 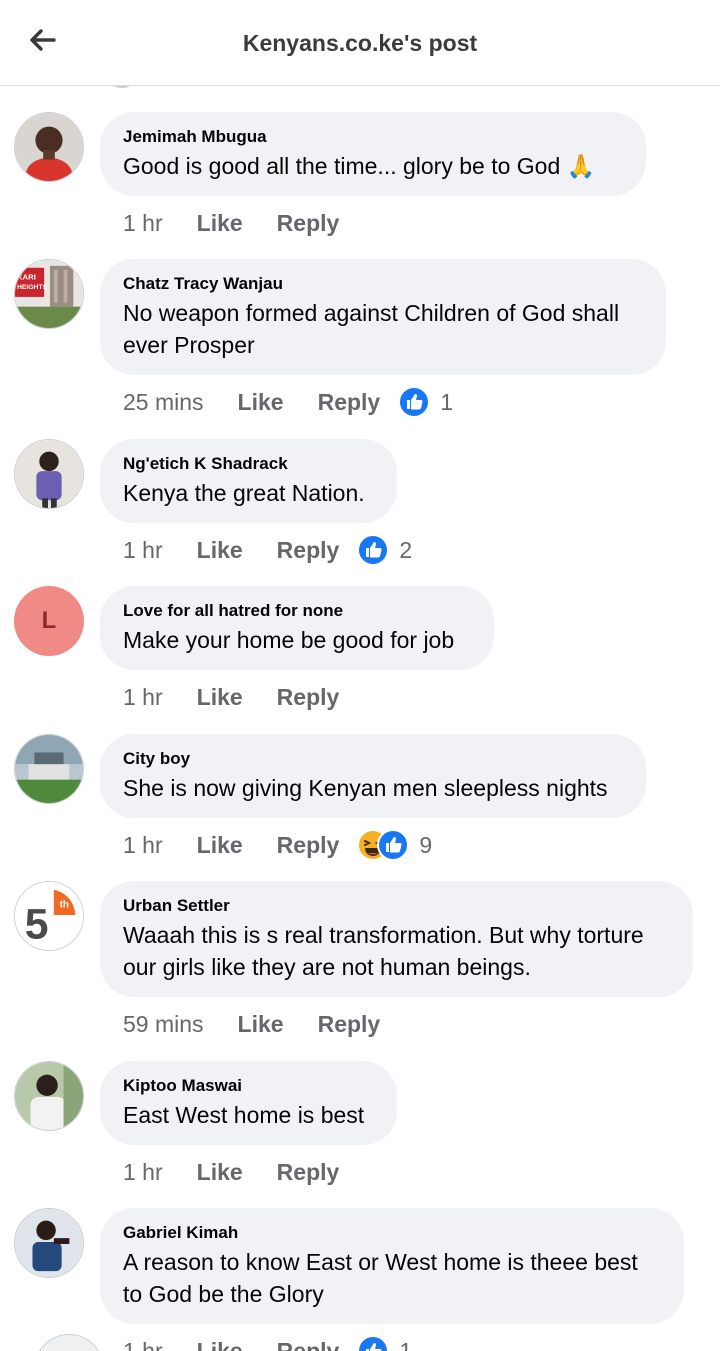 I want to click on reaction-summary: 2, so click(x=384, y=550).